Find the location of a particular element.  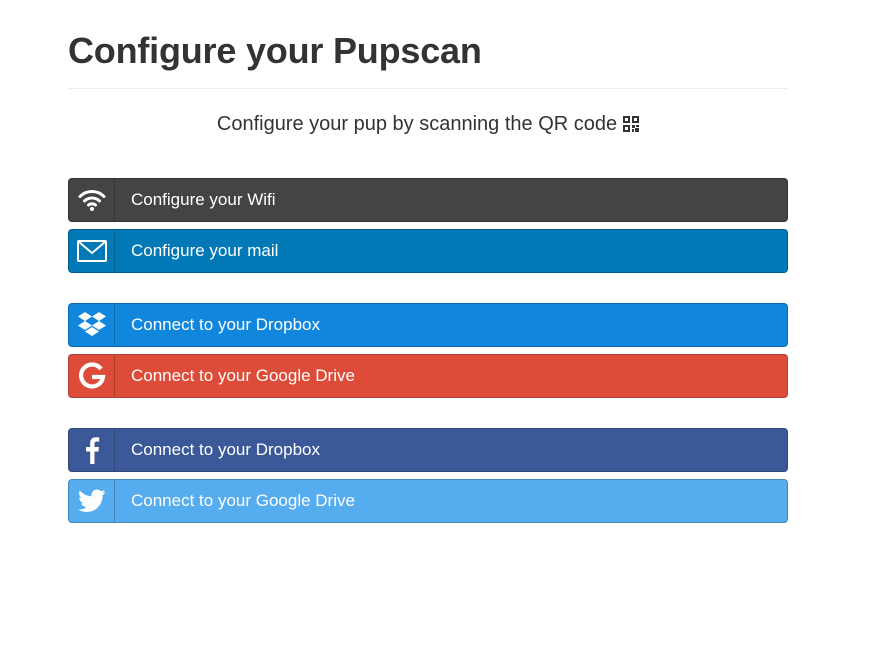

configure-mail-label: Configure your mail is located at coordinates (205, 250).